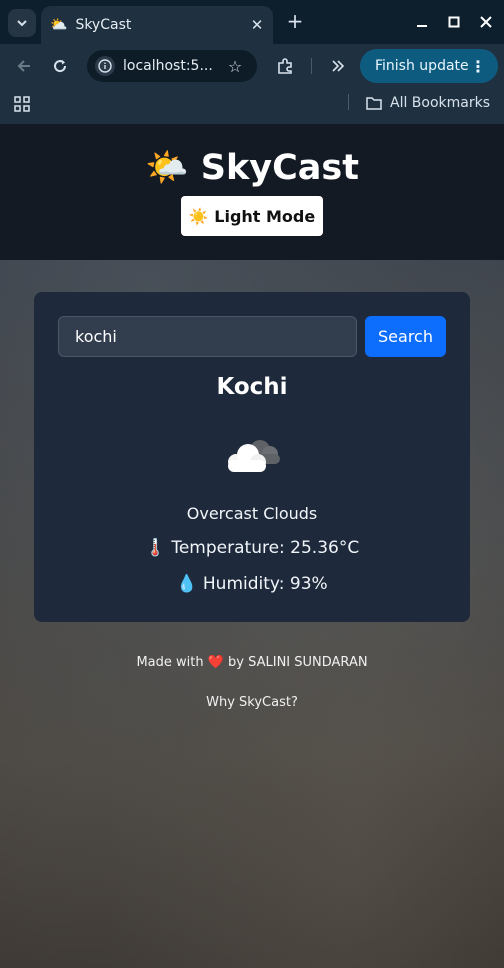 The width and height of the screenshot is (504, 968). What do you see at coordinates (454, 22) in the screenshot?
I see `maximize-icon` at bounding box center [454, 22].